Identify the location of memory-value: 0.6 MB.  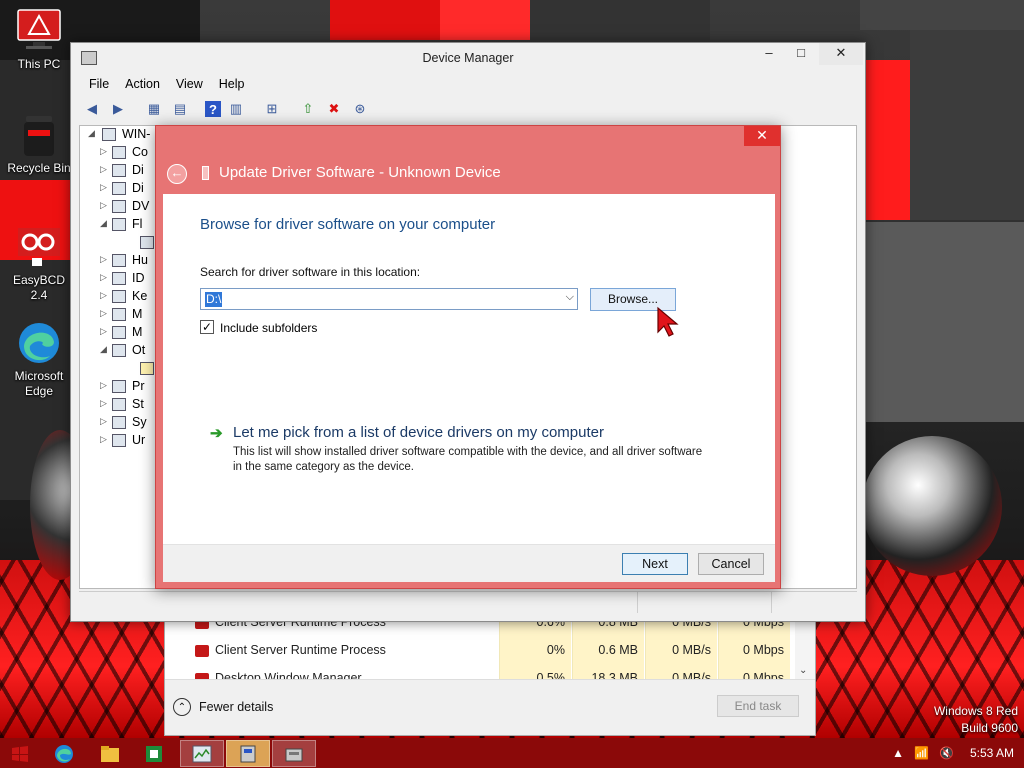
(608, 652).